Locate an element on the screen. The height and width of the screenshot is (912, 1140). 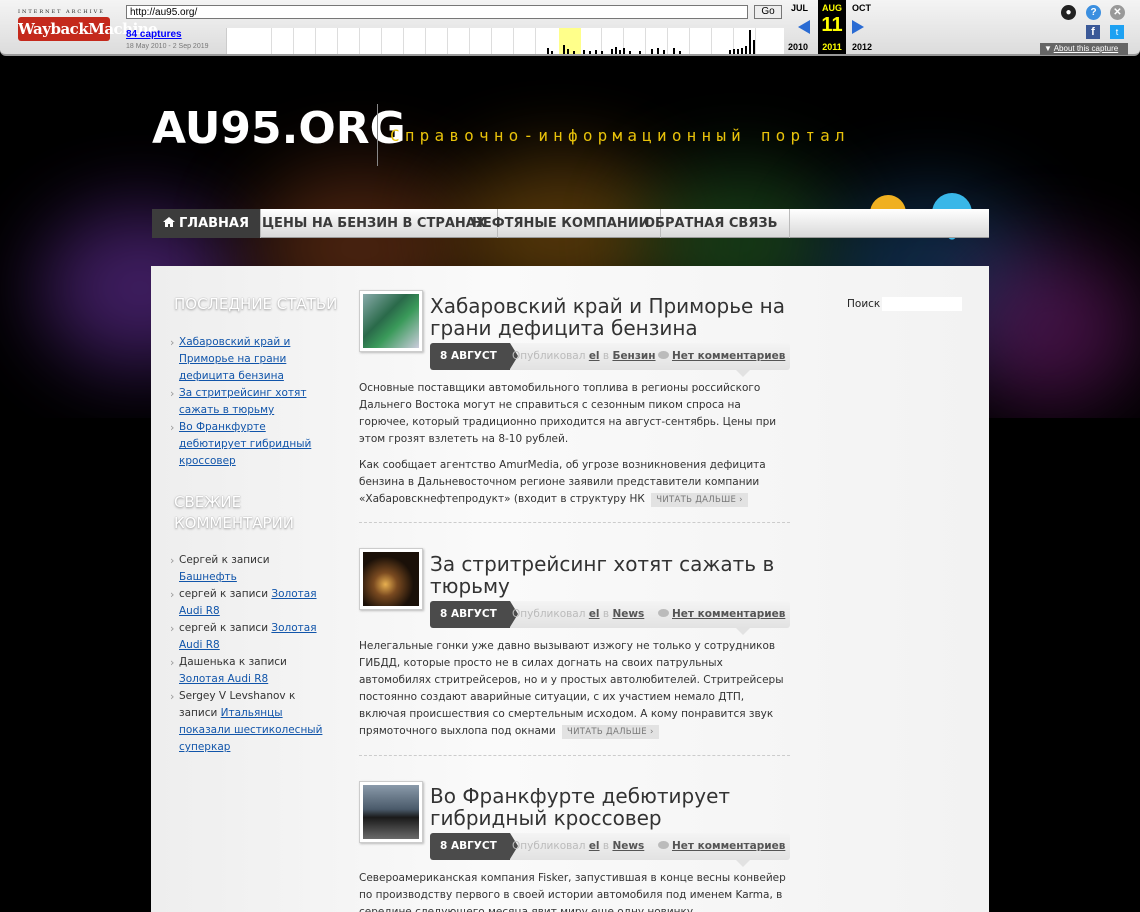
help-icon: ? is located at coordinates (1093, 12).